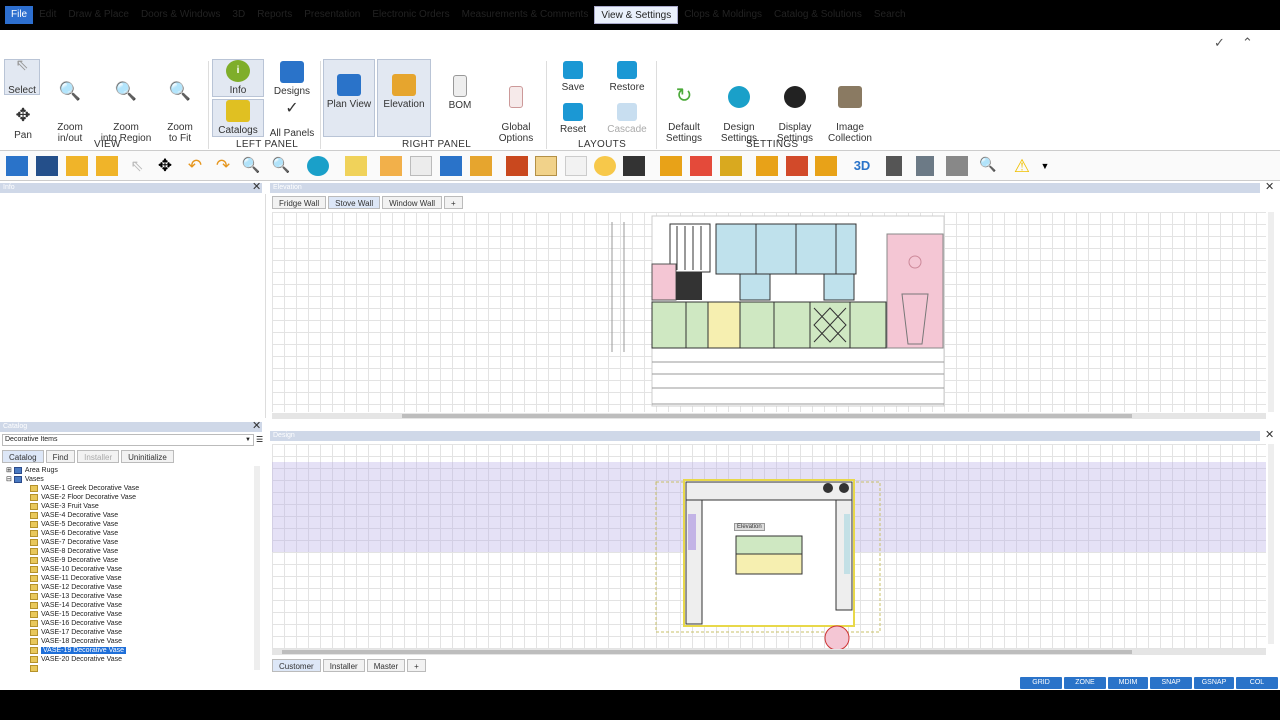  Describe the element at coordinates (74, 560) in the screenshot. I see `list-item: VASE-9 Decorative Vase` at that location.